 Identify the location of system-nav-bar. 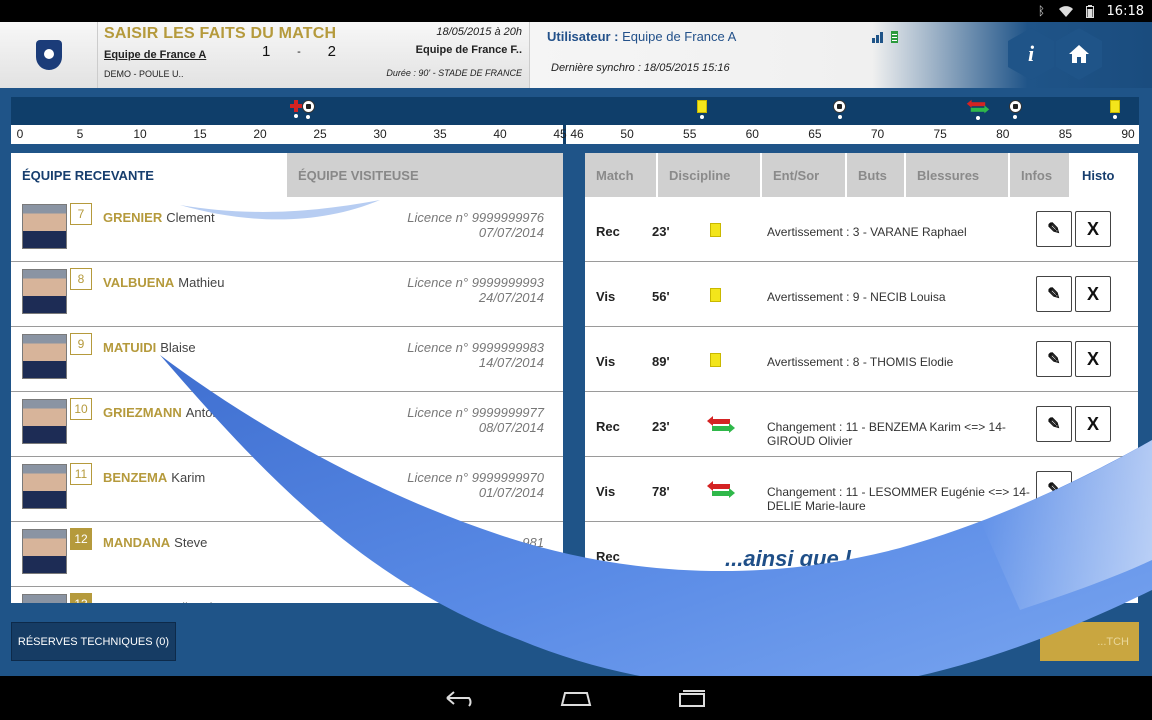
(576, 698).